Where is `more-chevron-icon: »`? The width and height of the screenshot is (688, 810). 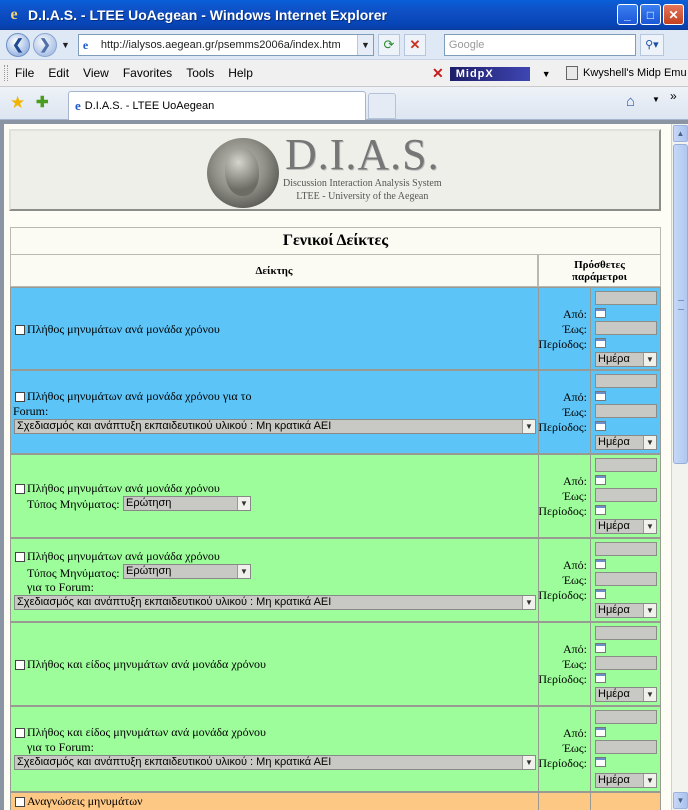 more-chevron-icon: » is located at coordinates (673, 96).